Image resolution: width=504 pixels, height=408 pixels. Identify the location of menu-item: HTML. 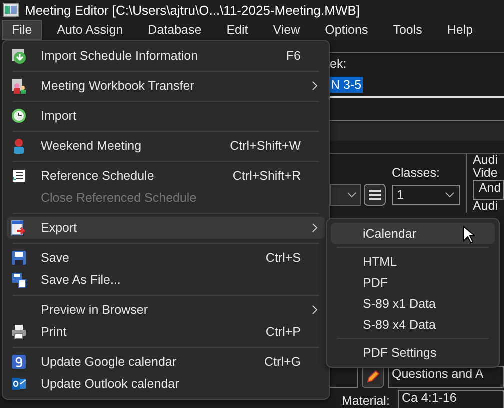
(413, 261).